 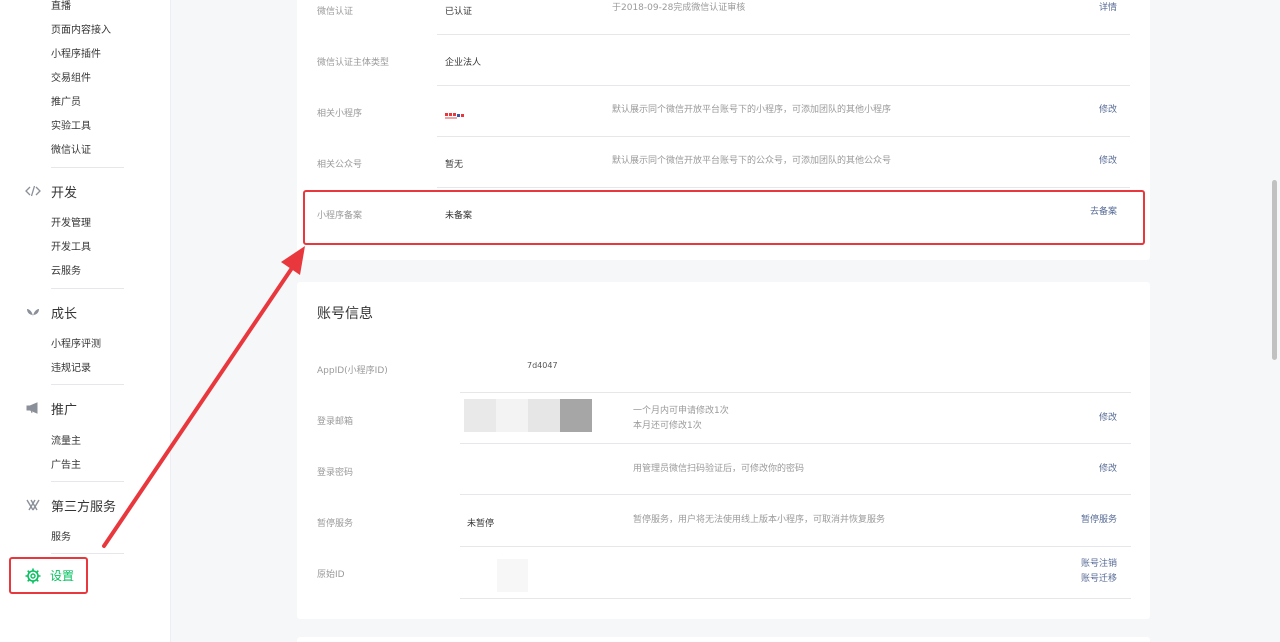 What do you see at coordinates (66, 272) in the screenshot?
I see `sidebar-item-cloud: 云服务` at bounding box center [66, 272].